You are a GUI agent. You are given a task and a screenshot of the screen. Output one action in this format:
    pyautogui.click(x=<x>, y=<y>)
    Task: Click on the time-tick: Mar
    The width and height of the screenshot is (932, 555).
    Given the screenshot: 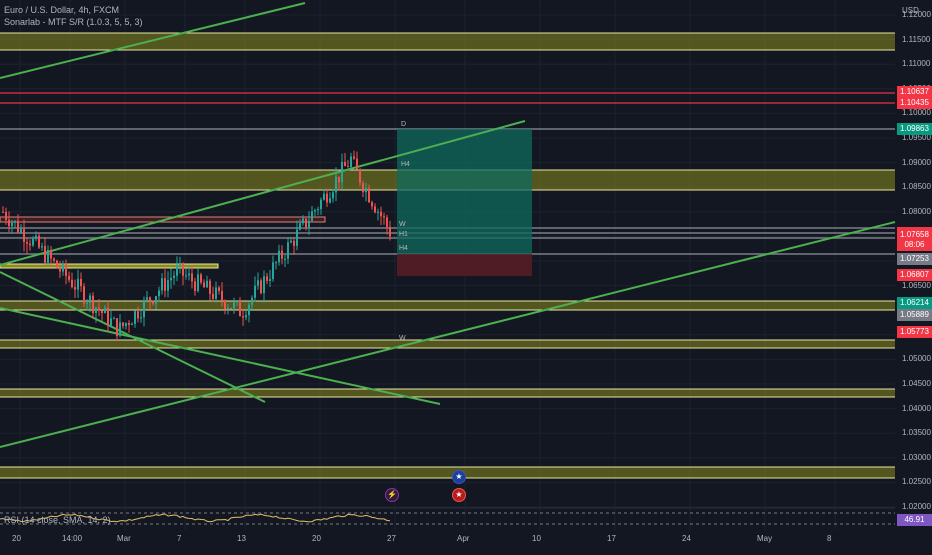 What is the action you would take?
    pyautogui.click(x=124, y=538)
    